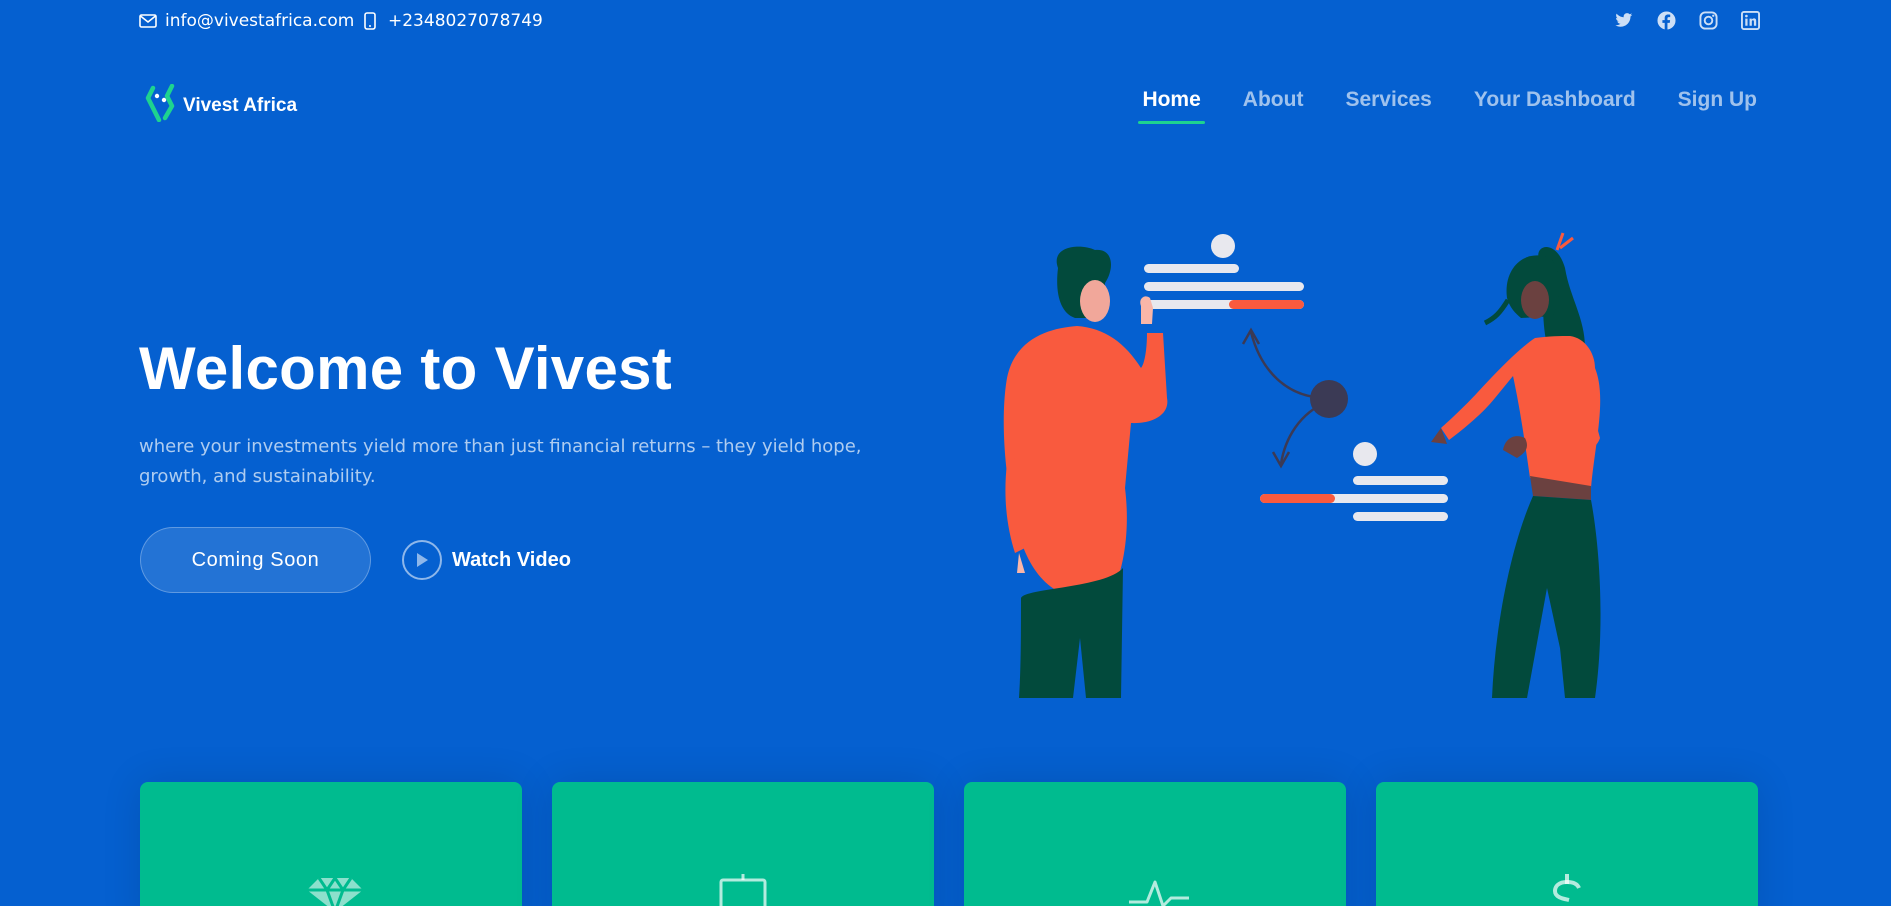 The width and height of the screenshot is (1891, 906). What do you see at coordinates (406, 368) in the screenshot?
I see `hero-title: Welcome to Vivest` at bounding box center [406, 368].